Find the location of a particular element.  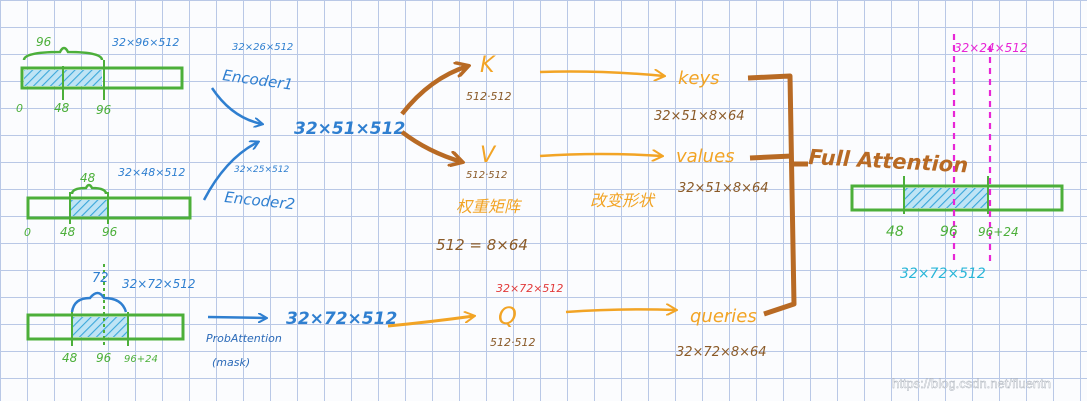

enc2-input: 48 32×48×512 0 48 96 is located at coordinates (108, 202).